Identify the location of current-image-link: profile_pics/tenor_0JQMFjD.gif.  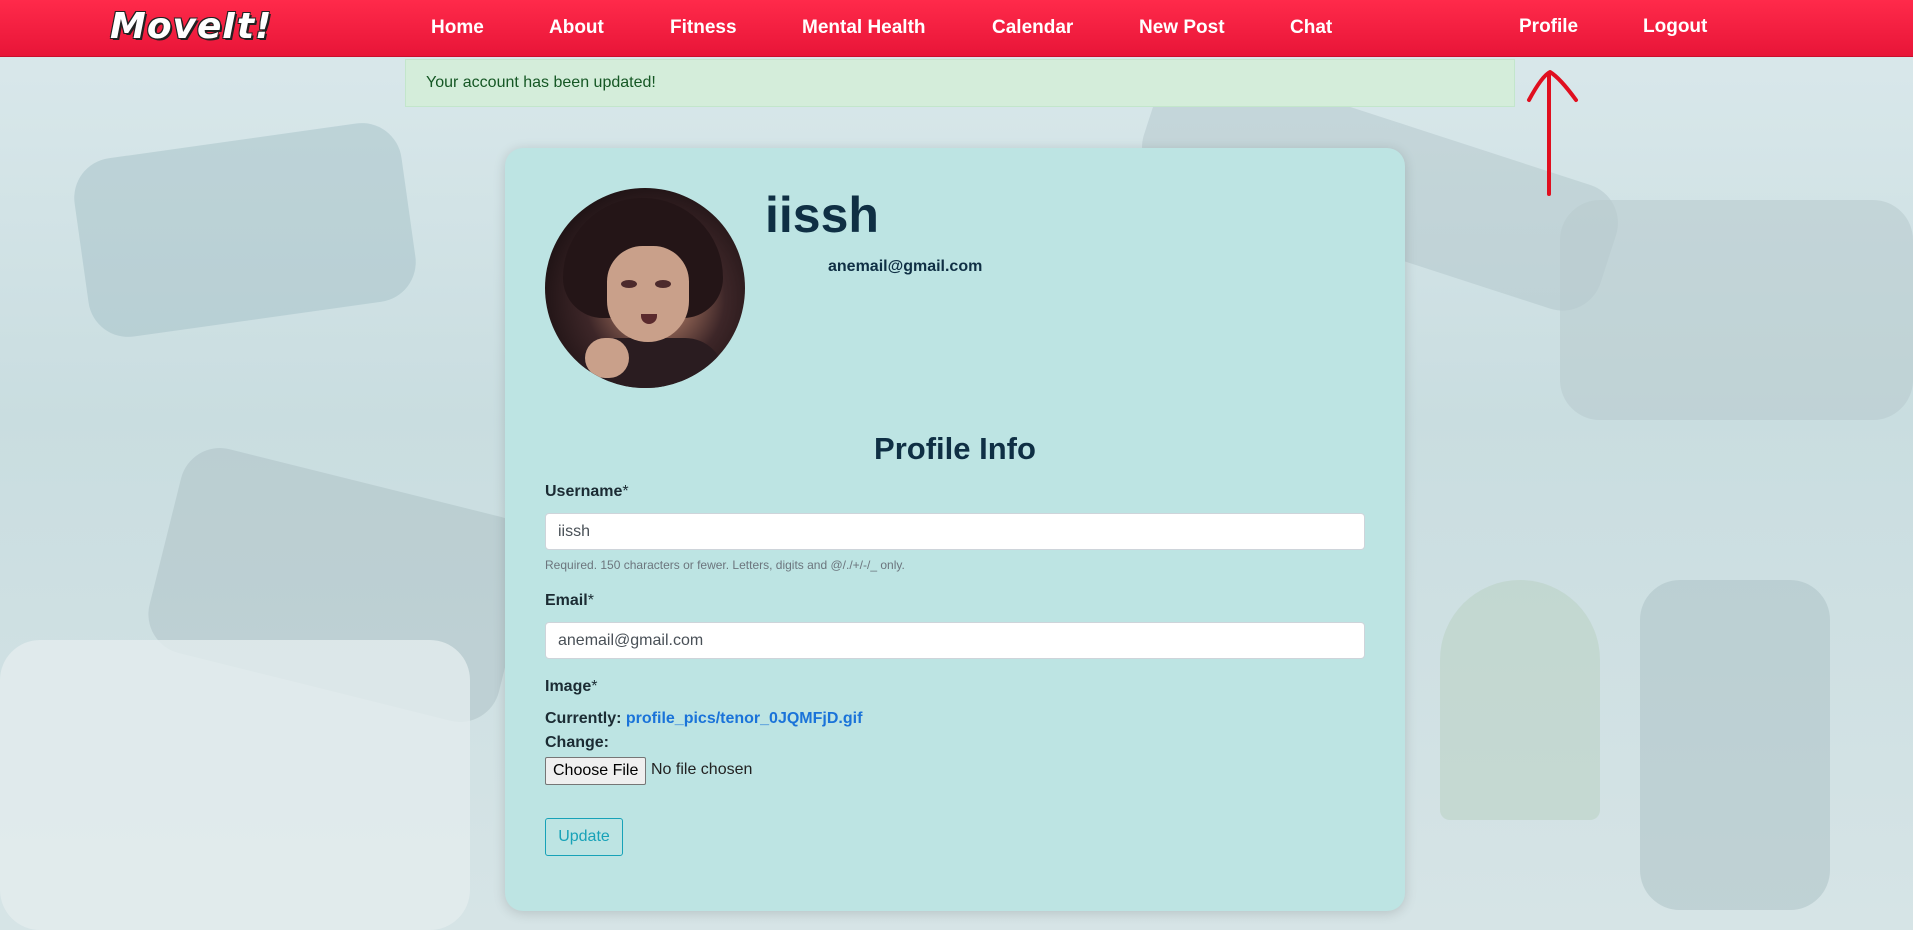
(744, 718).